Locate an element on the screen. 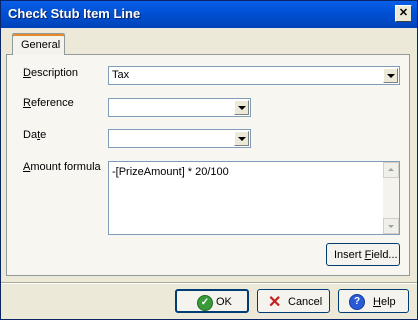  close-button: ✕ is located at coordinates (403, 13).